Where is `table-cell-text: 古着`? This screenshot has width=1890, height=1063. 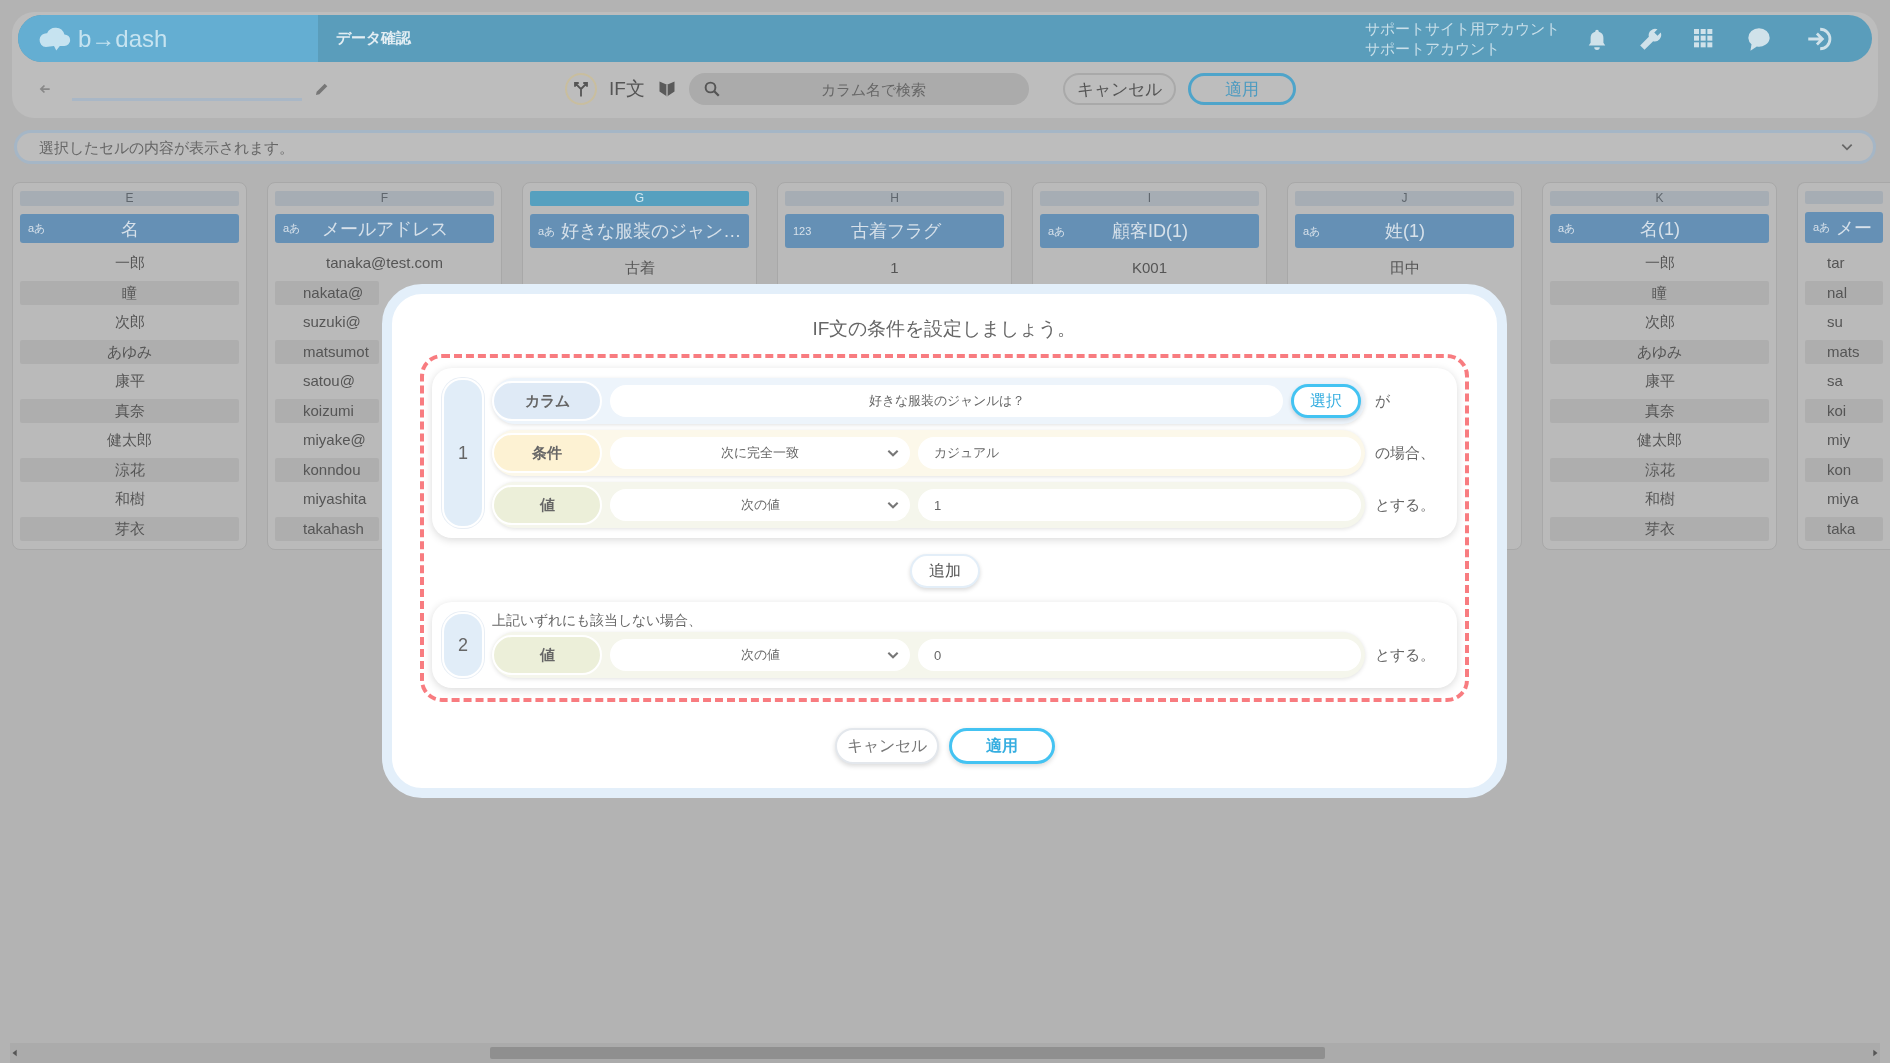 table-cell-text: 古着 is located at coordinates (639, 268).